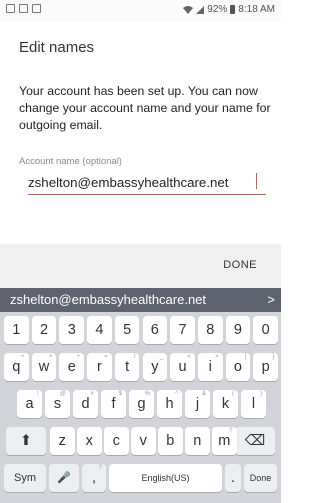 The height and width of the screenshot is (503, 320). I want to click on image-icon, so click(36, 8).